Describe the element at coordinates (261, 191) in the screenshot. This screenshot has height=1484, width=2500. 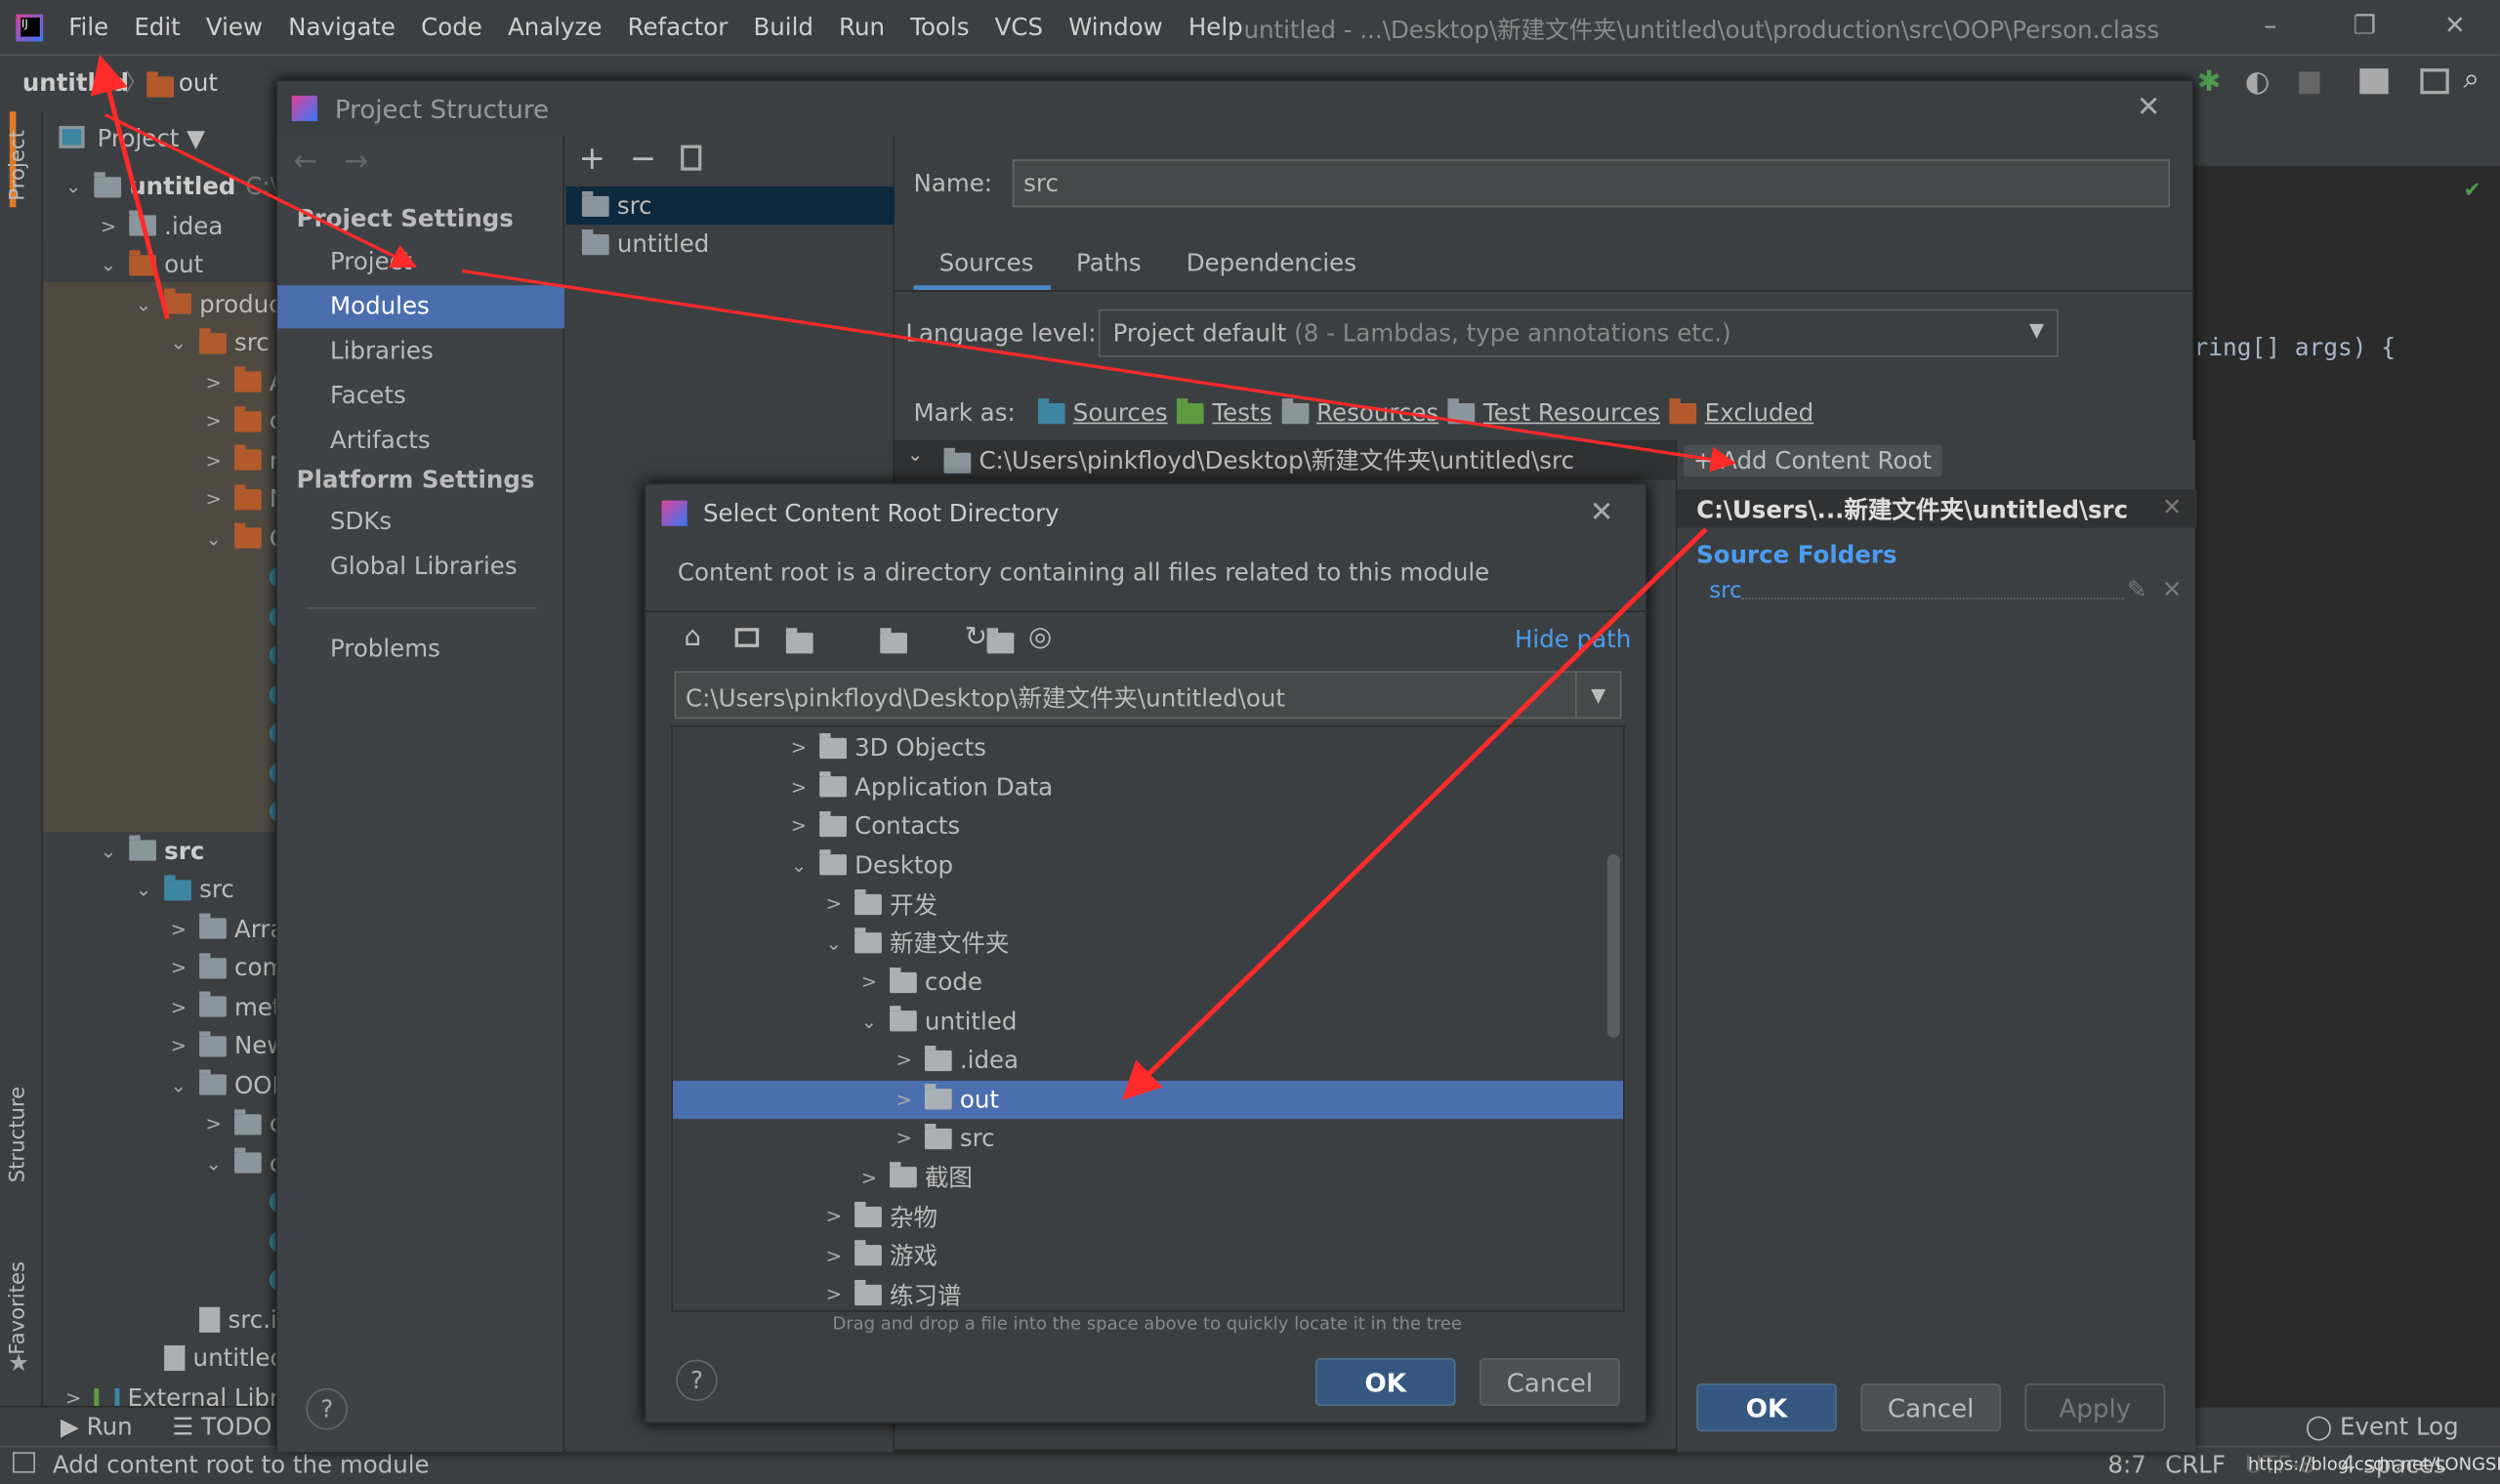
I see `arrow-to-project` at that location.